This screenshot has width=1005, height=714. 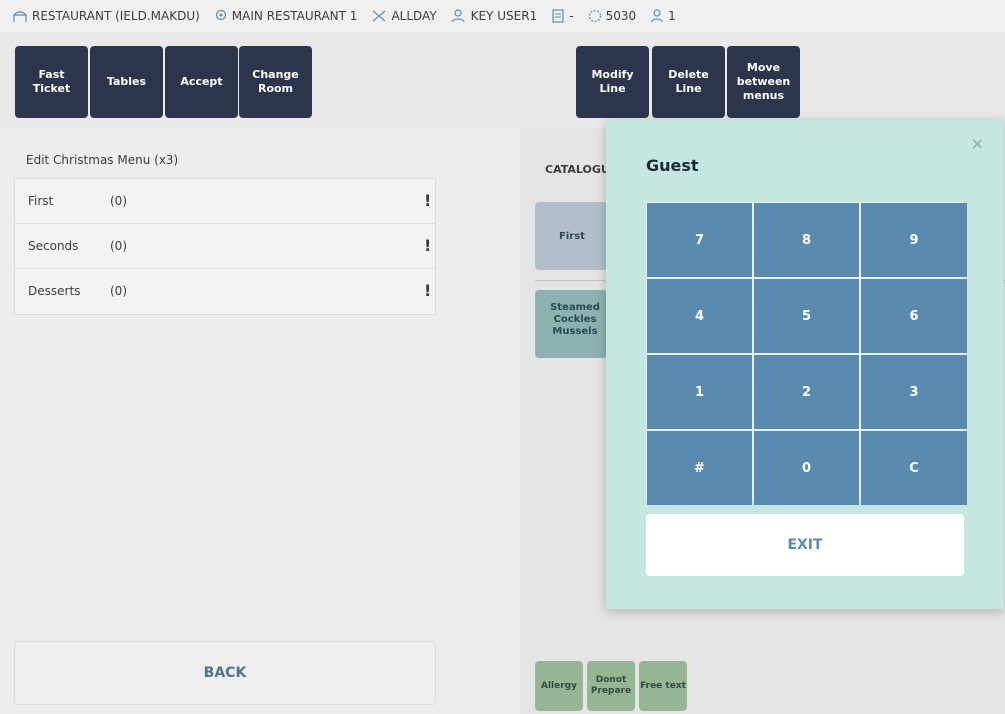 What do you see at coordinates (699, 468) in the screenshot?
I see `key-hash: #` at bounding box center [699, 468].